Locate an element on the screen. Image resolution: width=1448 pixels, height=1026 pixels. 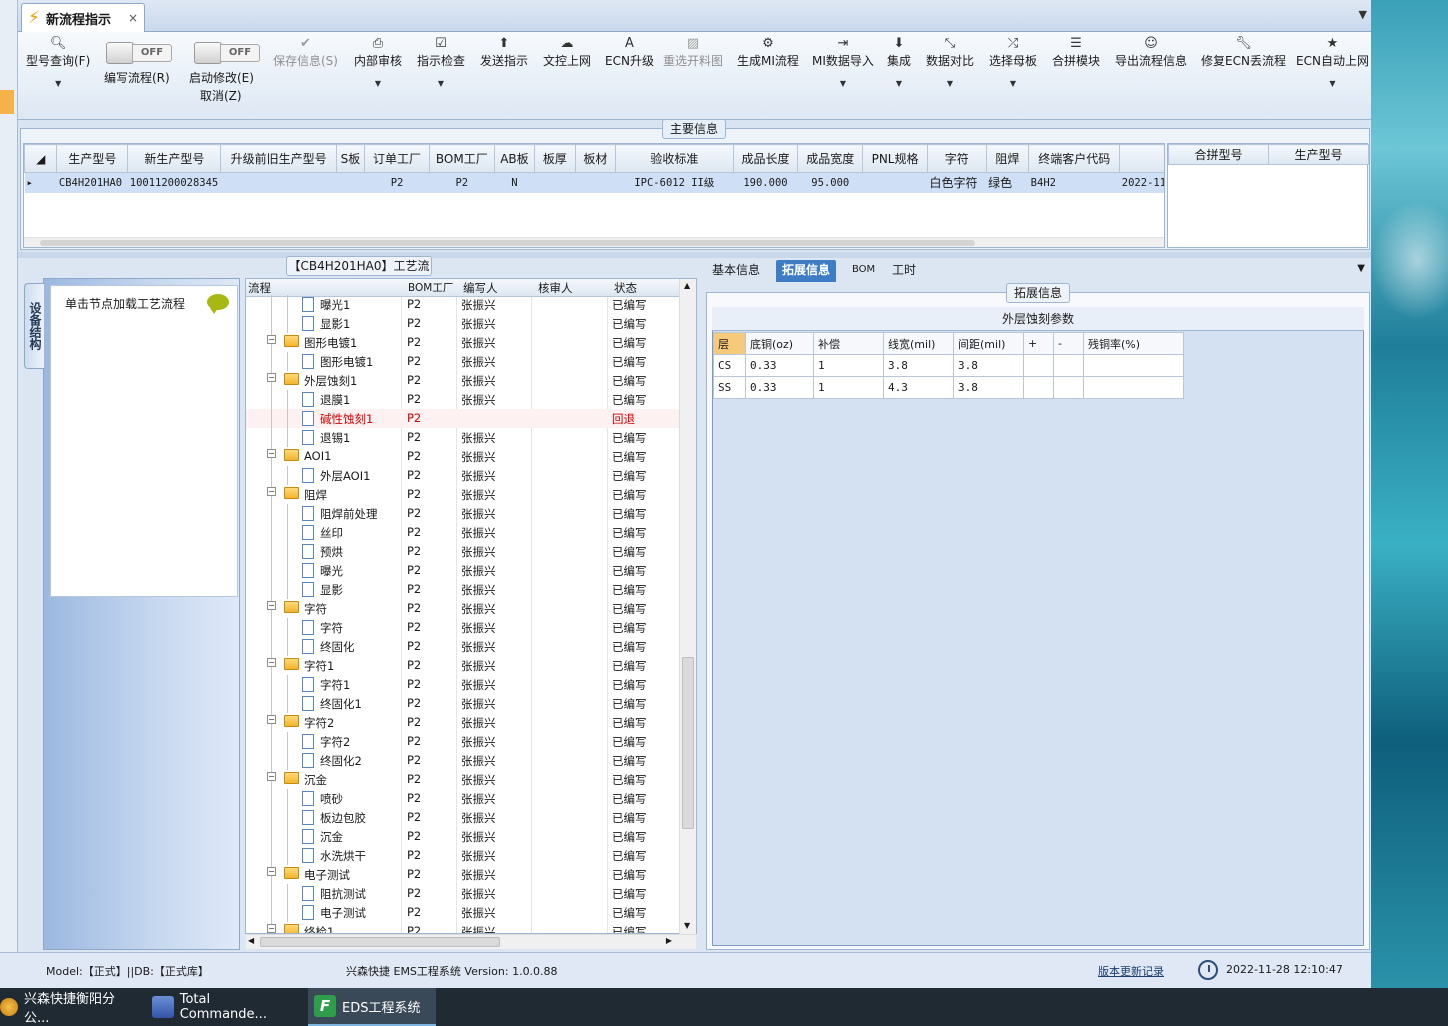
tree-row: 终固化 P2 张振兴 已编写 is located at coordinates (462, 646).